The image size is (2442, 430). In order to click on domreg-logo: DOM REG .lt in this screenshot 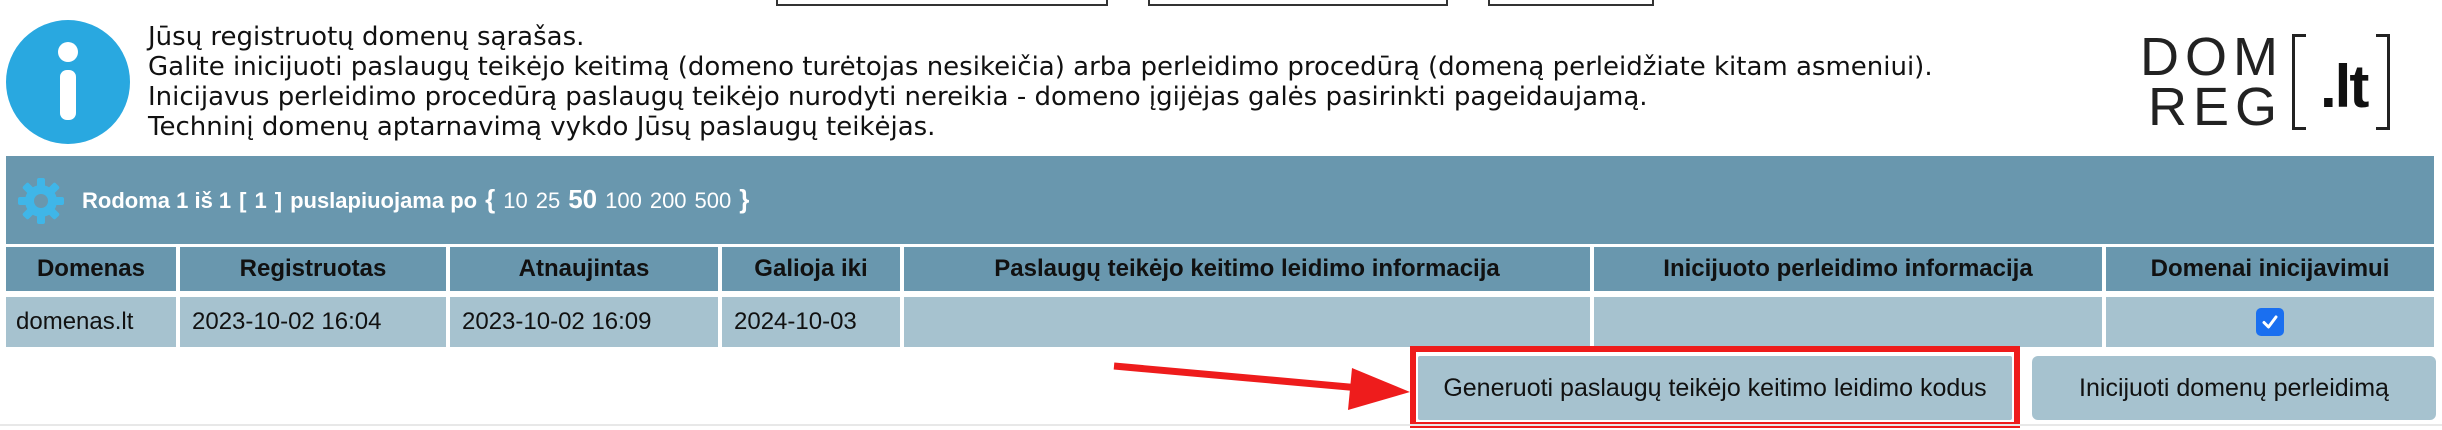, I will do `click(2270, 83)`.